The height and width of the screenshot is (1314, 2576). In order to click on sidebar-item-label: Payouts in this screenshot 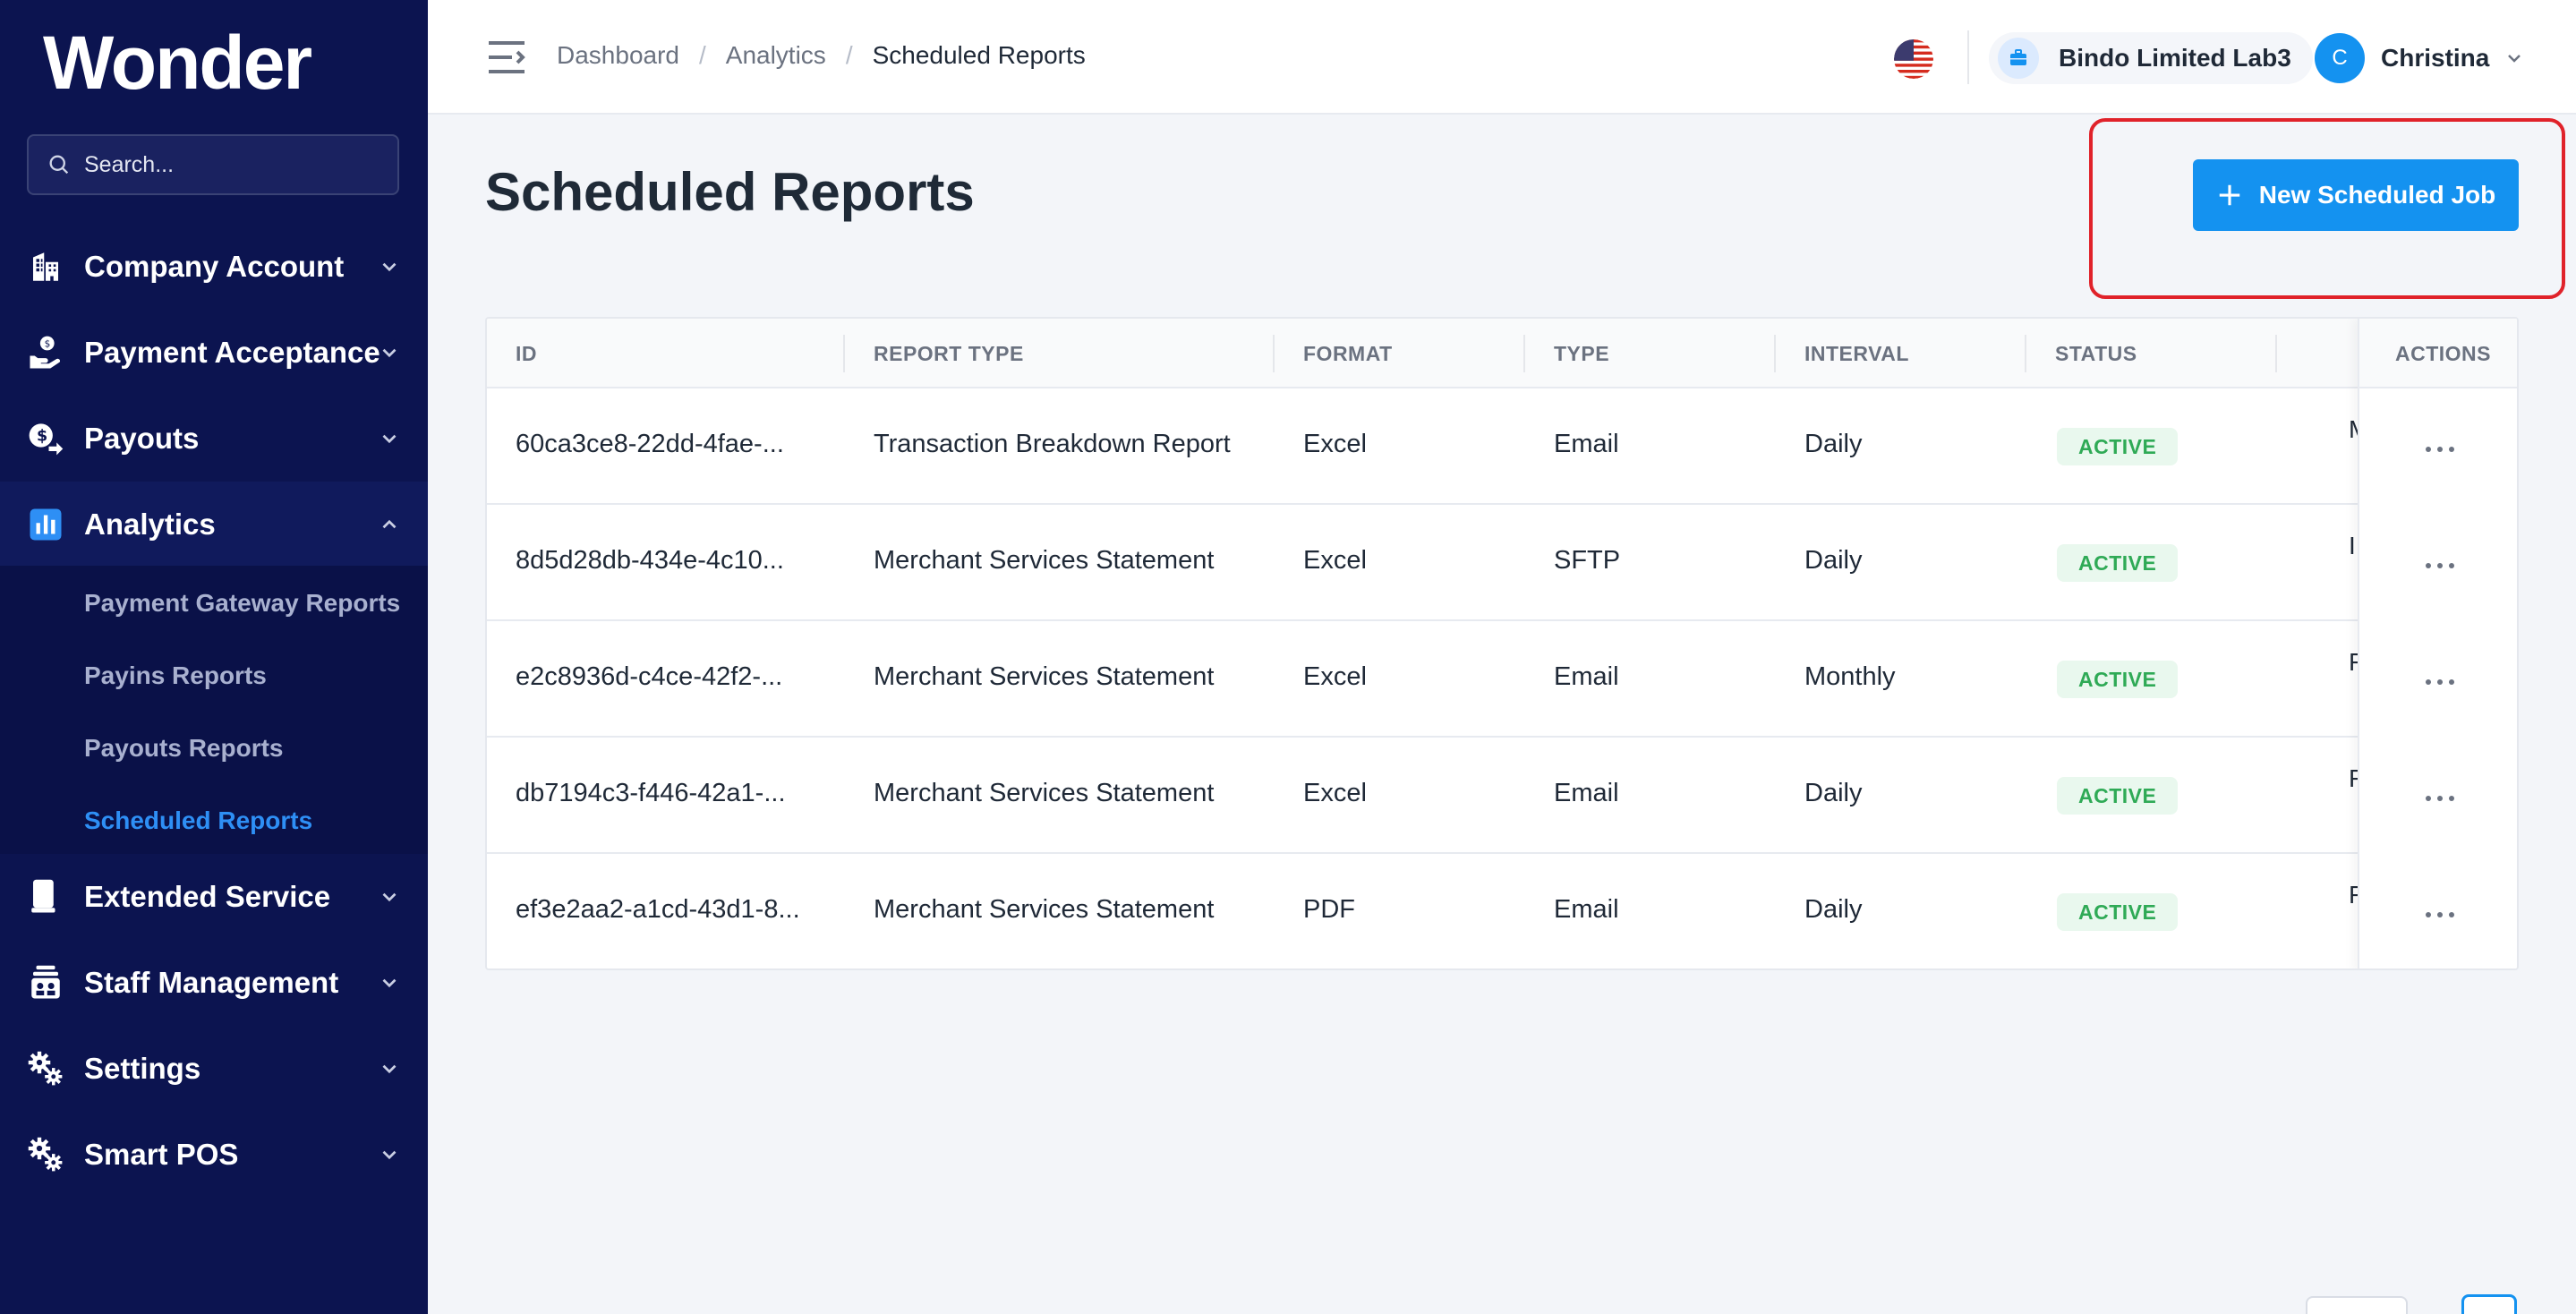, I will do `click(142, 438)`.